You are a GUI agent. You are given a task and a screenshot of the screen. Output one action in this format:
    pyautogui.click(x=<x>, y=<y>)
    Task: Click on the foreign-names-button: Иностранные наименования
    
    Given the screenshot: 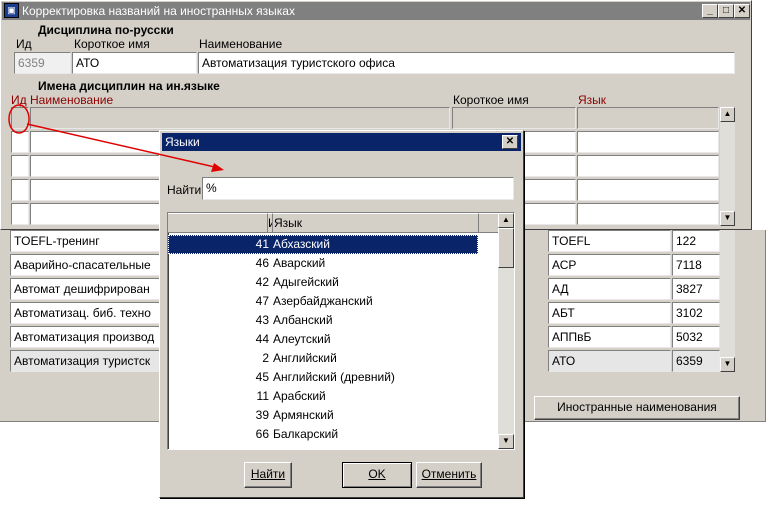 What is the action you would take?
    pyautogui.click(x=637, y=408)
    